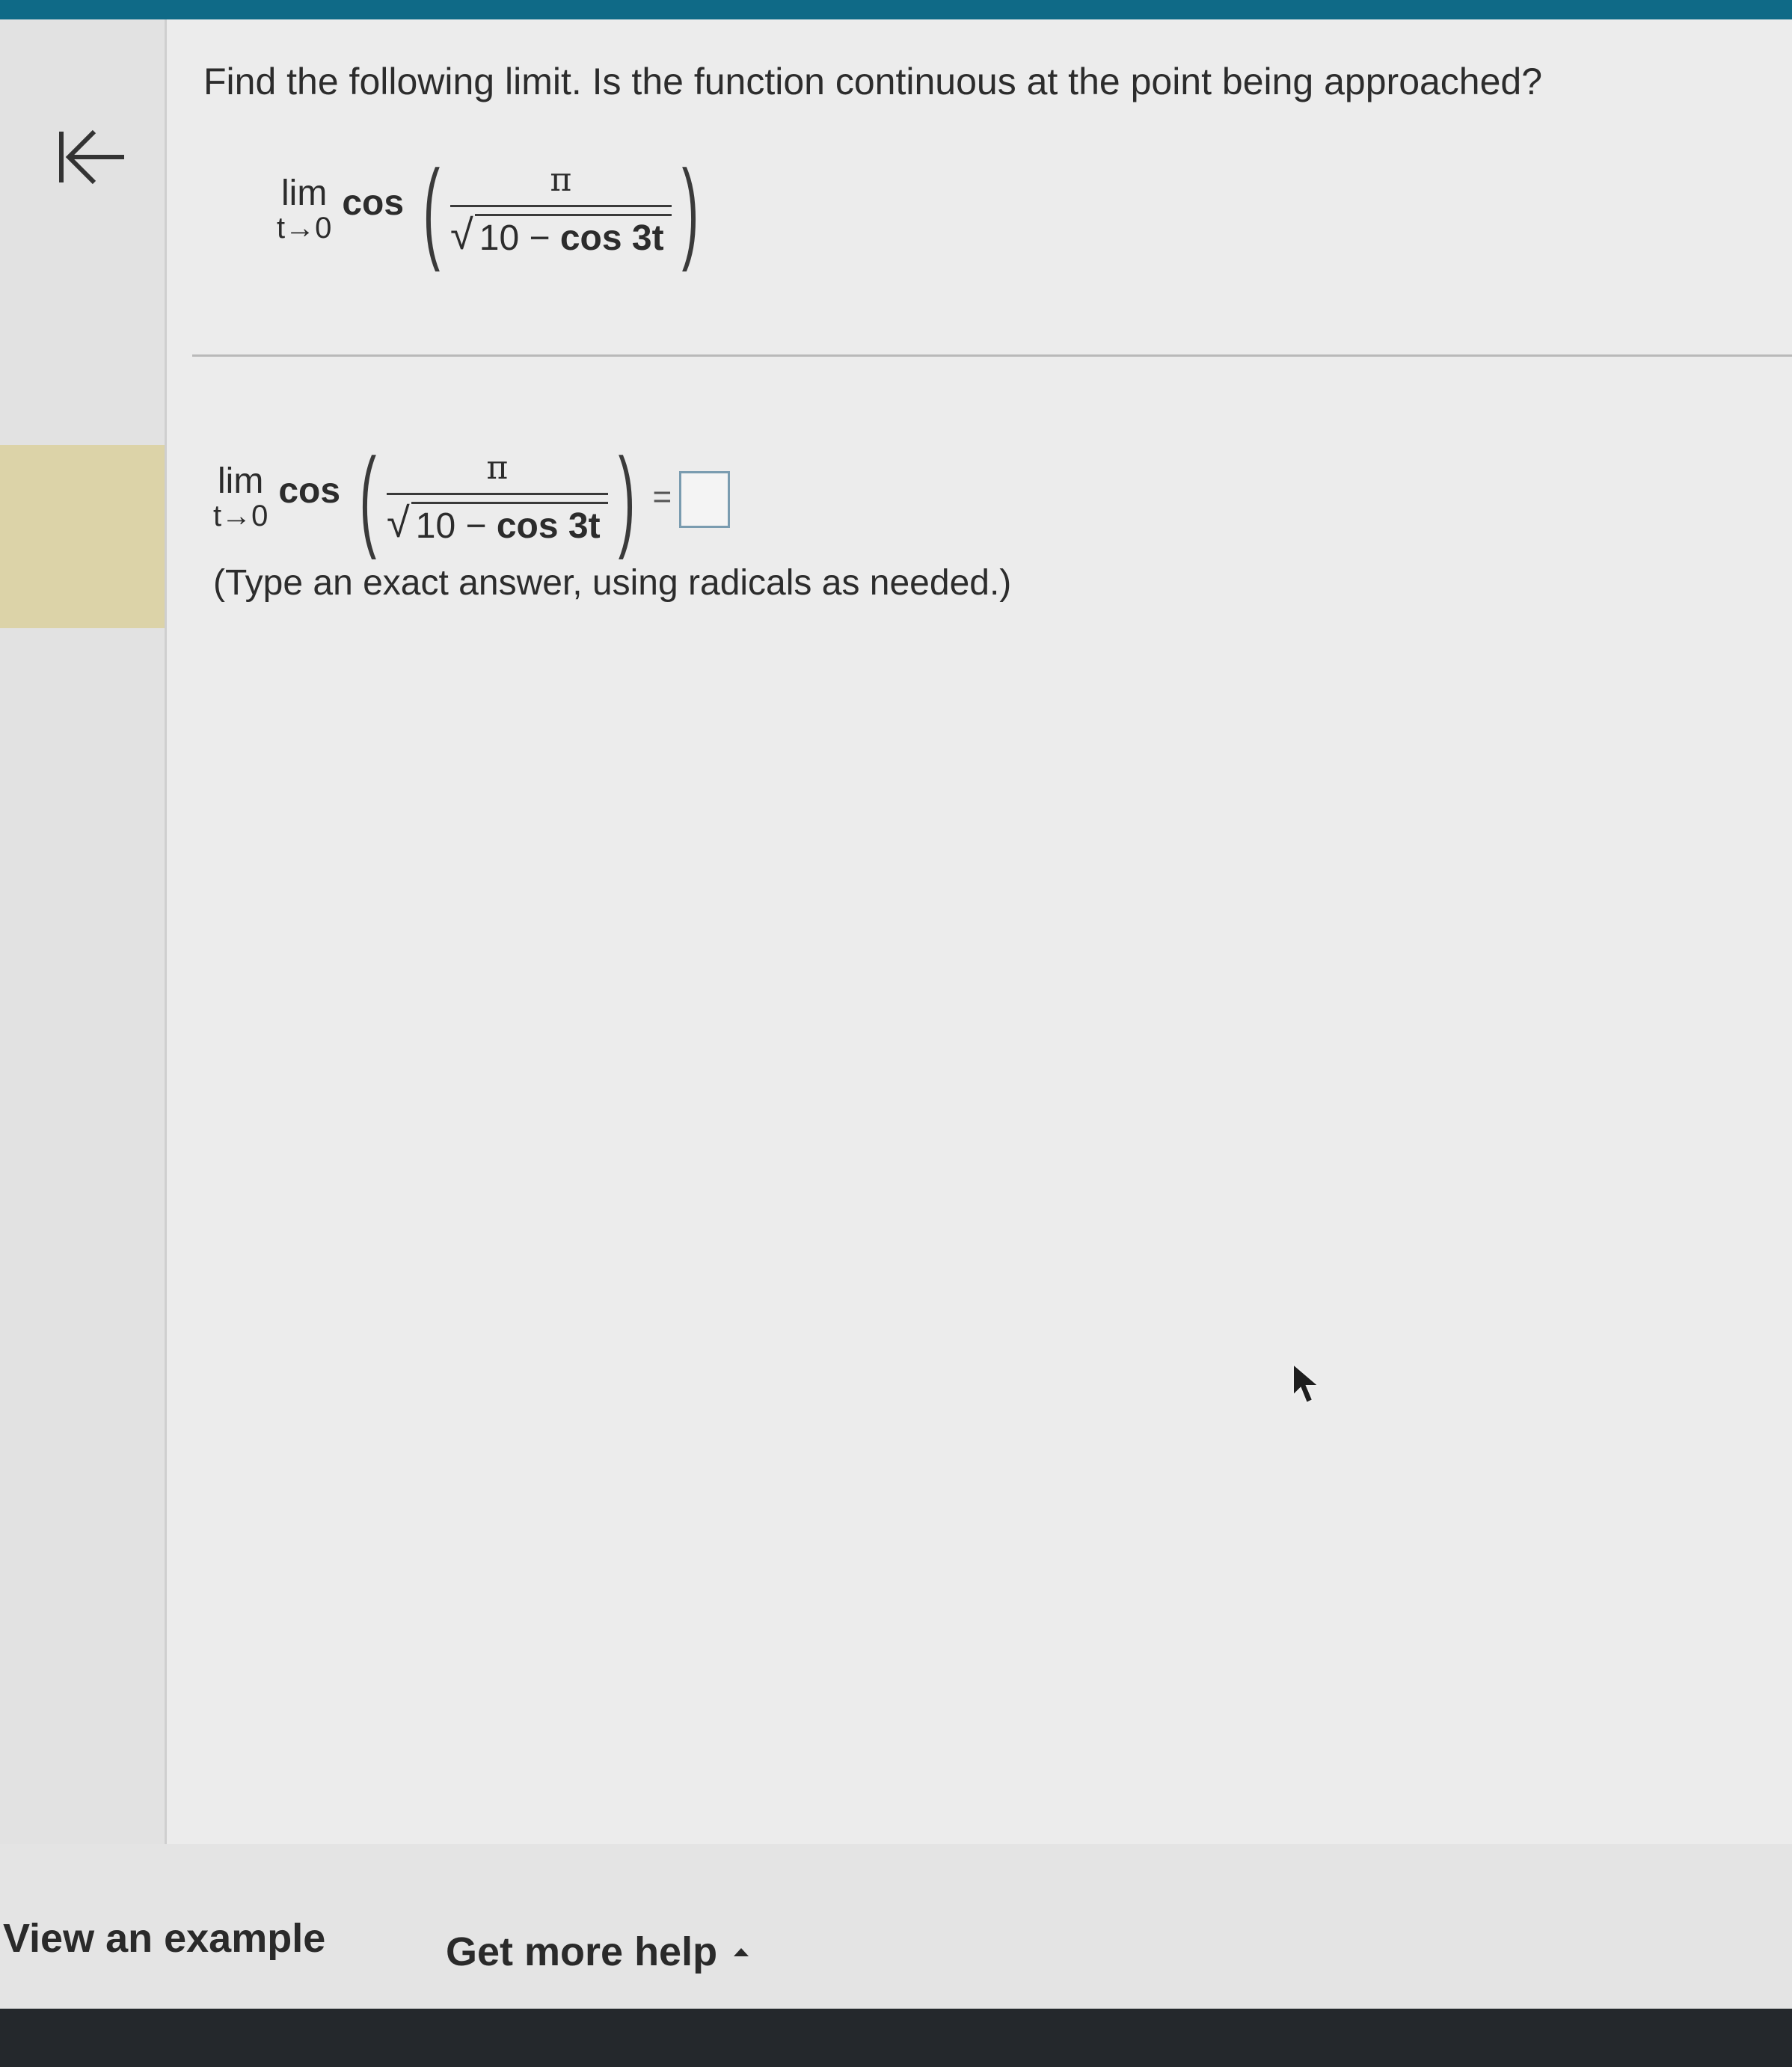 This screenshot has height=2067, width=1792. Describe the element at coordinates (82, 536) in the screenshot. I see `current-question-highlight` at that location.